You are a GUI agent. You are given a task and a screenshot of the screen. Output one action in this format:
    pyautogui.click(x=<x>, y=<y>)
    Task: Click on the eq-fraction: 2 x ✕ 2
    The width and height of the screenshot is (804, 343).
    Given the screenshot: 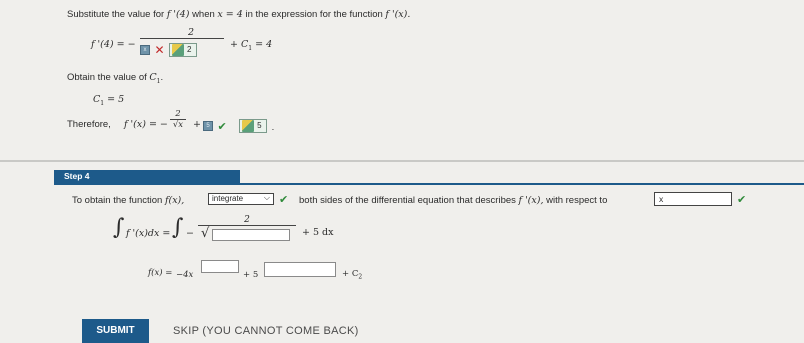 What is the action you would take?
    pyautogui.click(x=182, y=43)
    